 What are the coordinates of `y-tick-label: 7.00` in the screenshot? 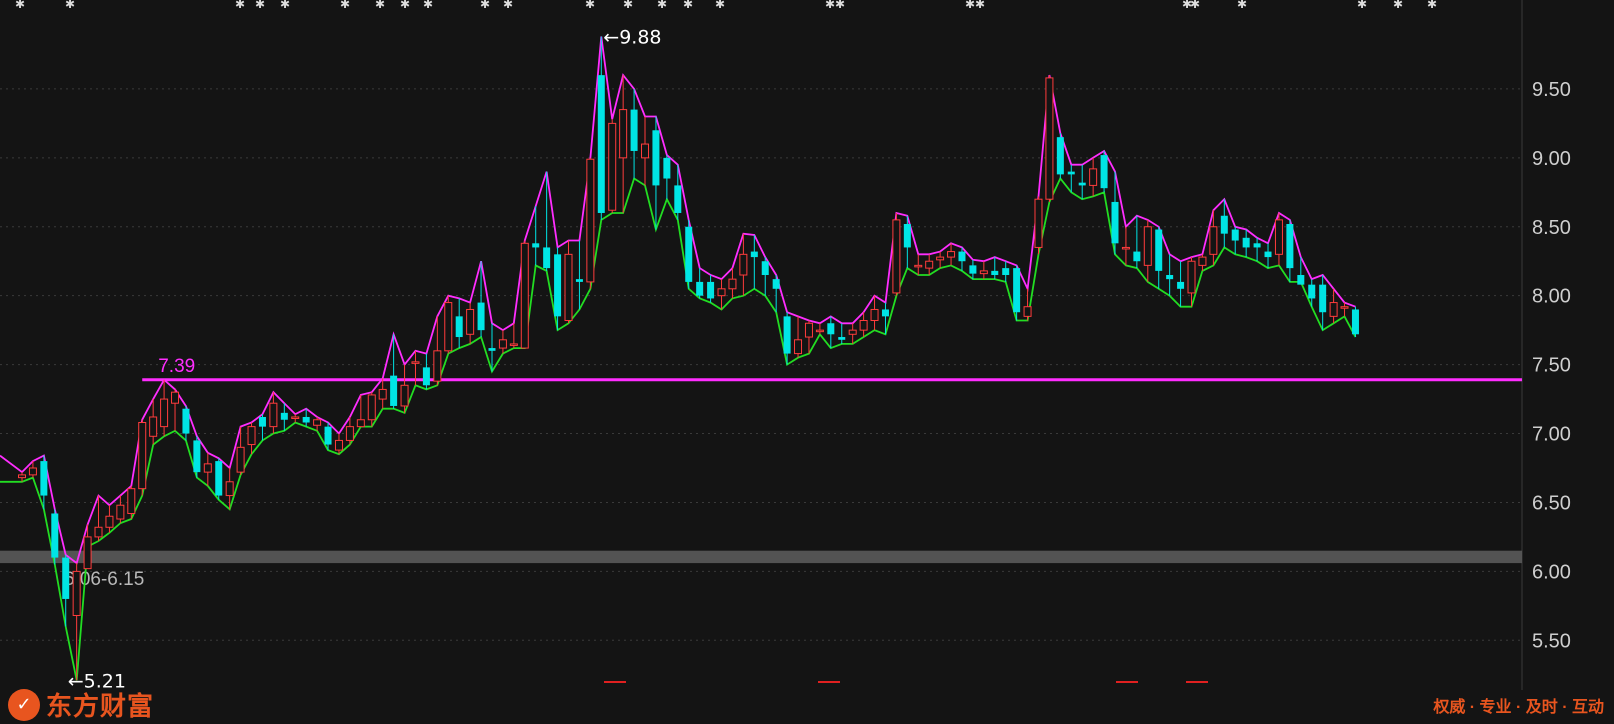 It's located at (1551, 435).